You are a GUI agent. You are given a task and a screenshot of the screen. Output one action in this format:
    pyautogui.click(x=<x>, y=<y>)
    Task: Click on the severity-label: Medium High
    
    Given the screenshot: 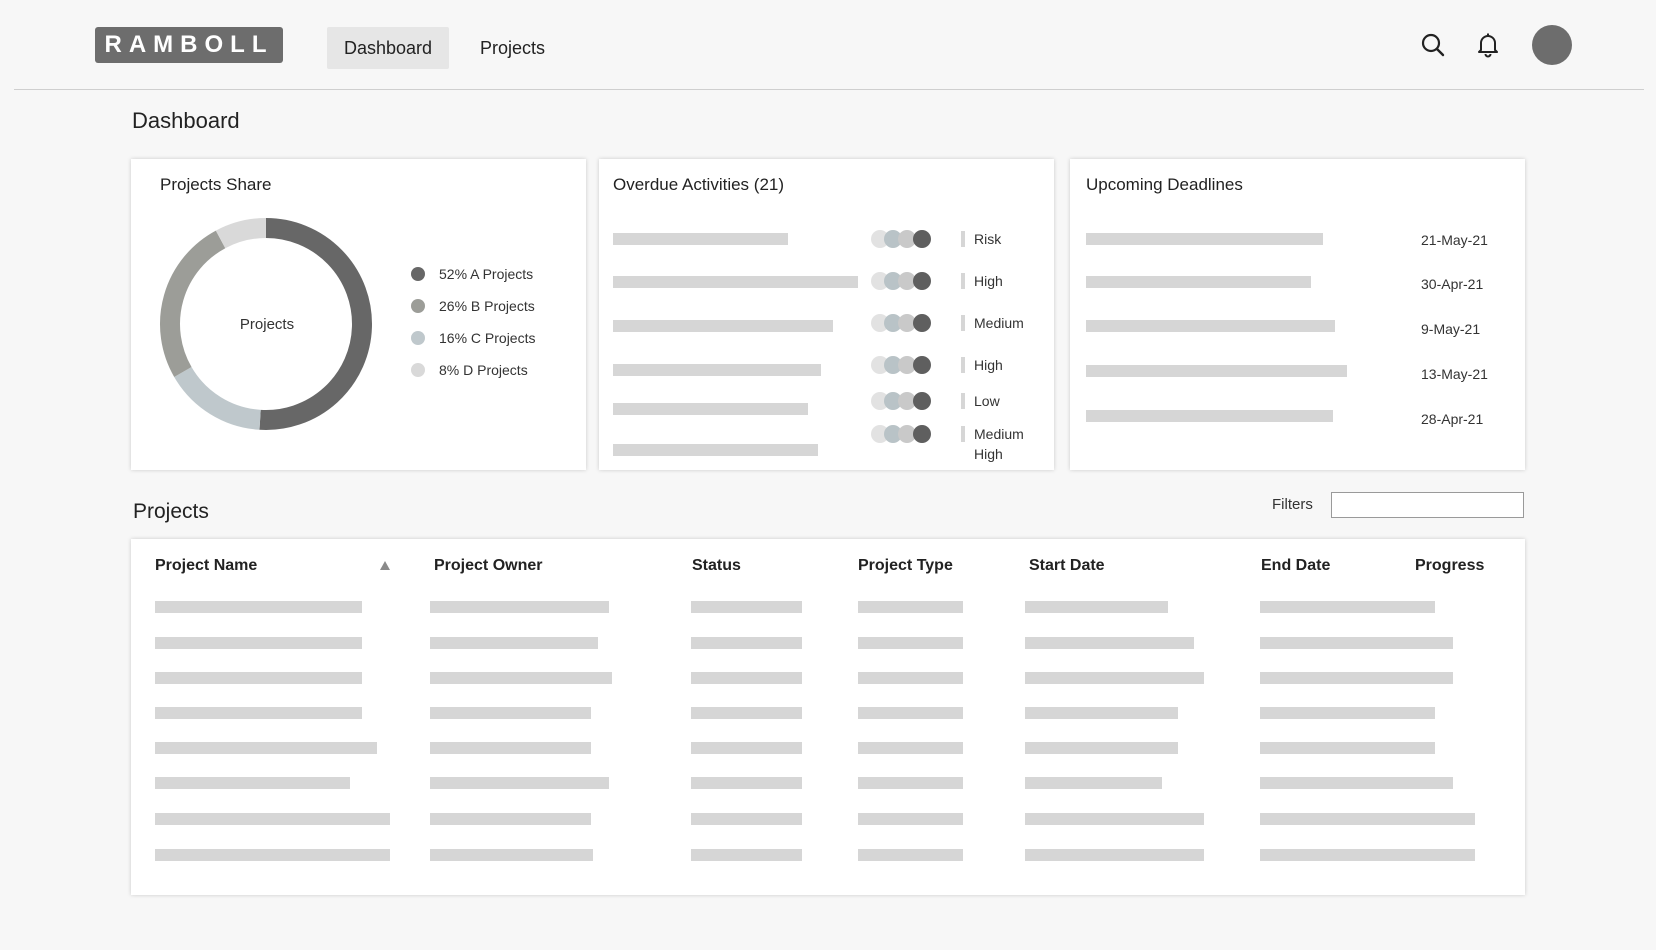 What is the action you would take?
    pyautogui.click(x=999, y=444)
    